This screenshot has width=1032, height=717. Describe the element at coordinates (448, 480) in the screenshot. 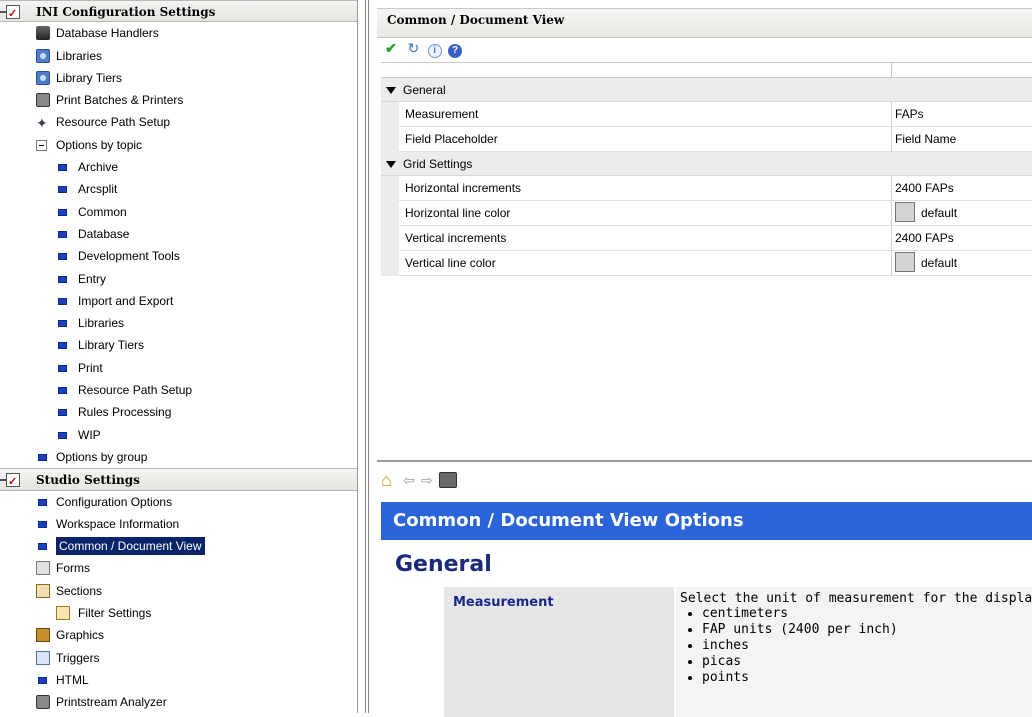

I see `print-icon` at that location.